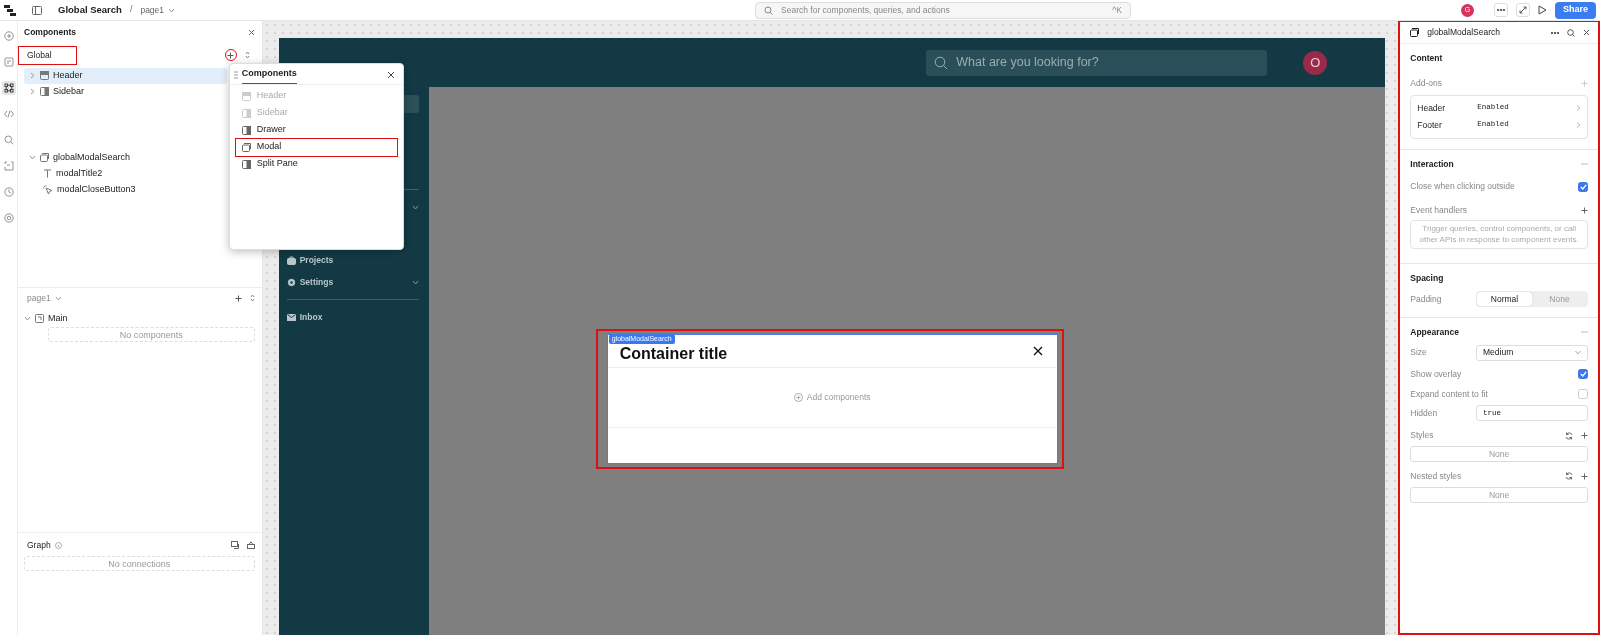  Describe the element at coordinates (1436, 476) in the screenshot. I see `field-label: Nested styles` at that location.